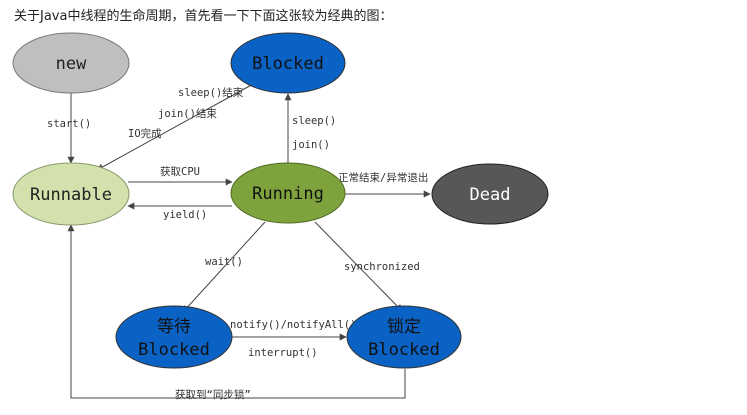  Describe the element at coordinates (174, 327) in the screenshot. I see `node-wait-blocked-label-1: 等待` at that location.